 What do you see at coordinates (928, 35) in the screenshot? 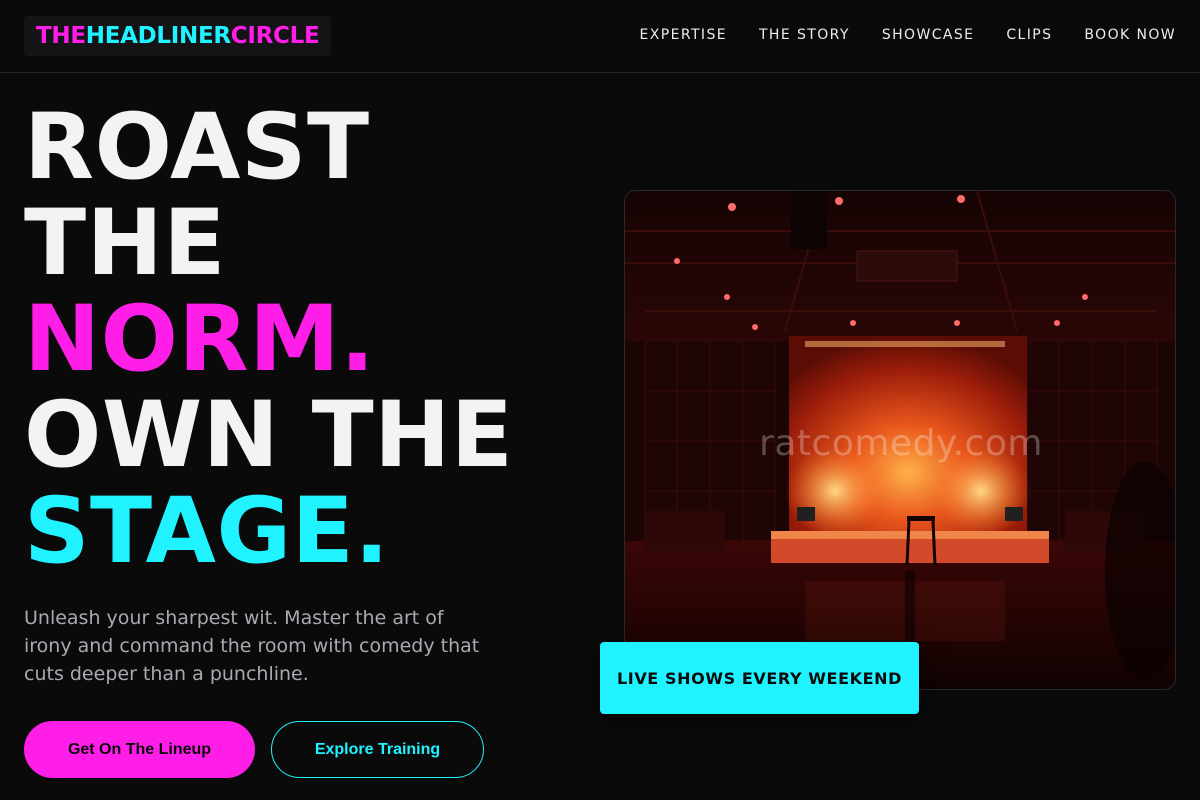
I see `nav-link-showcase: SHOWCASE` at bounding box center [928, 35].